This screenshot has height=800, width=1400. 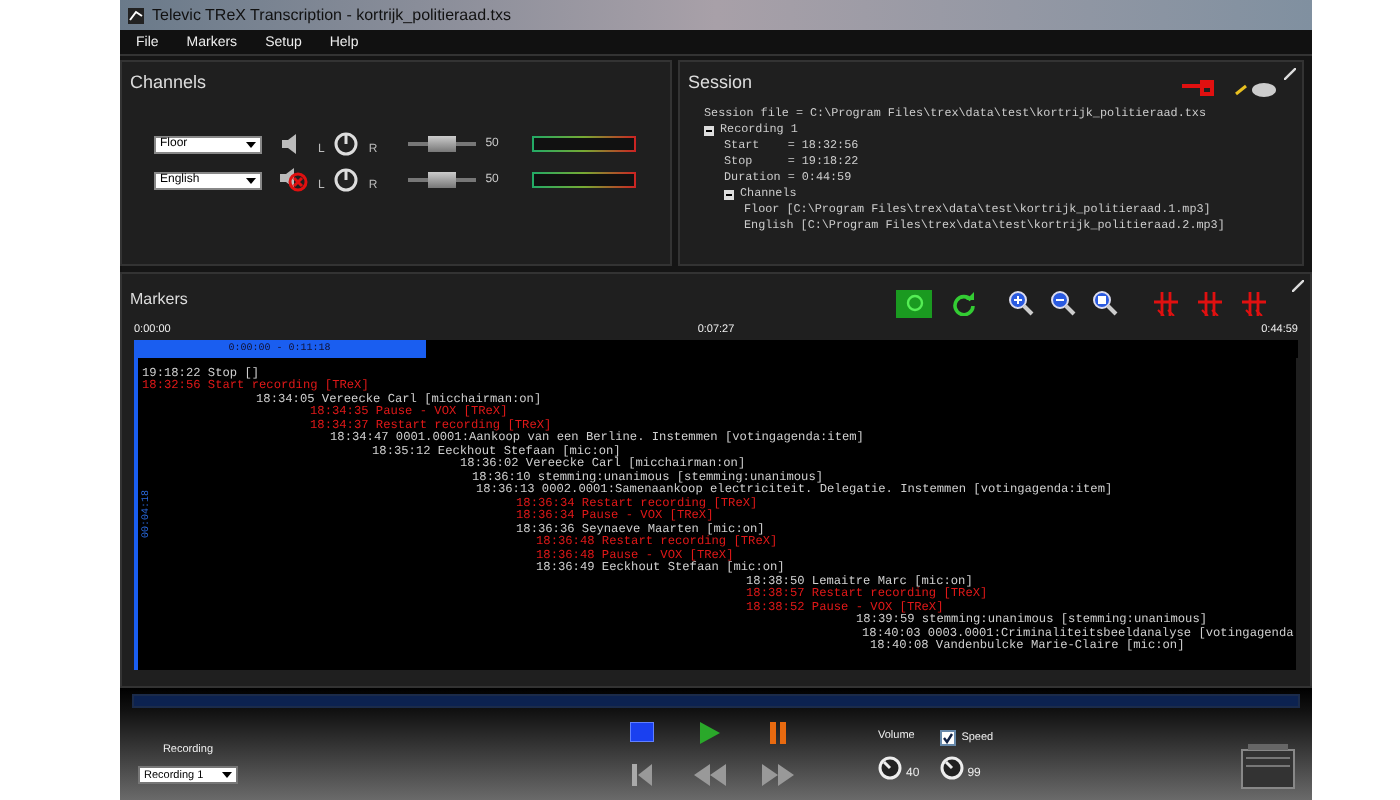 I want to click on fast-forward-icon, so click(x=778, y=775).